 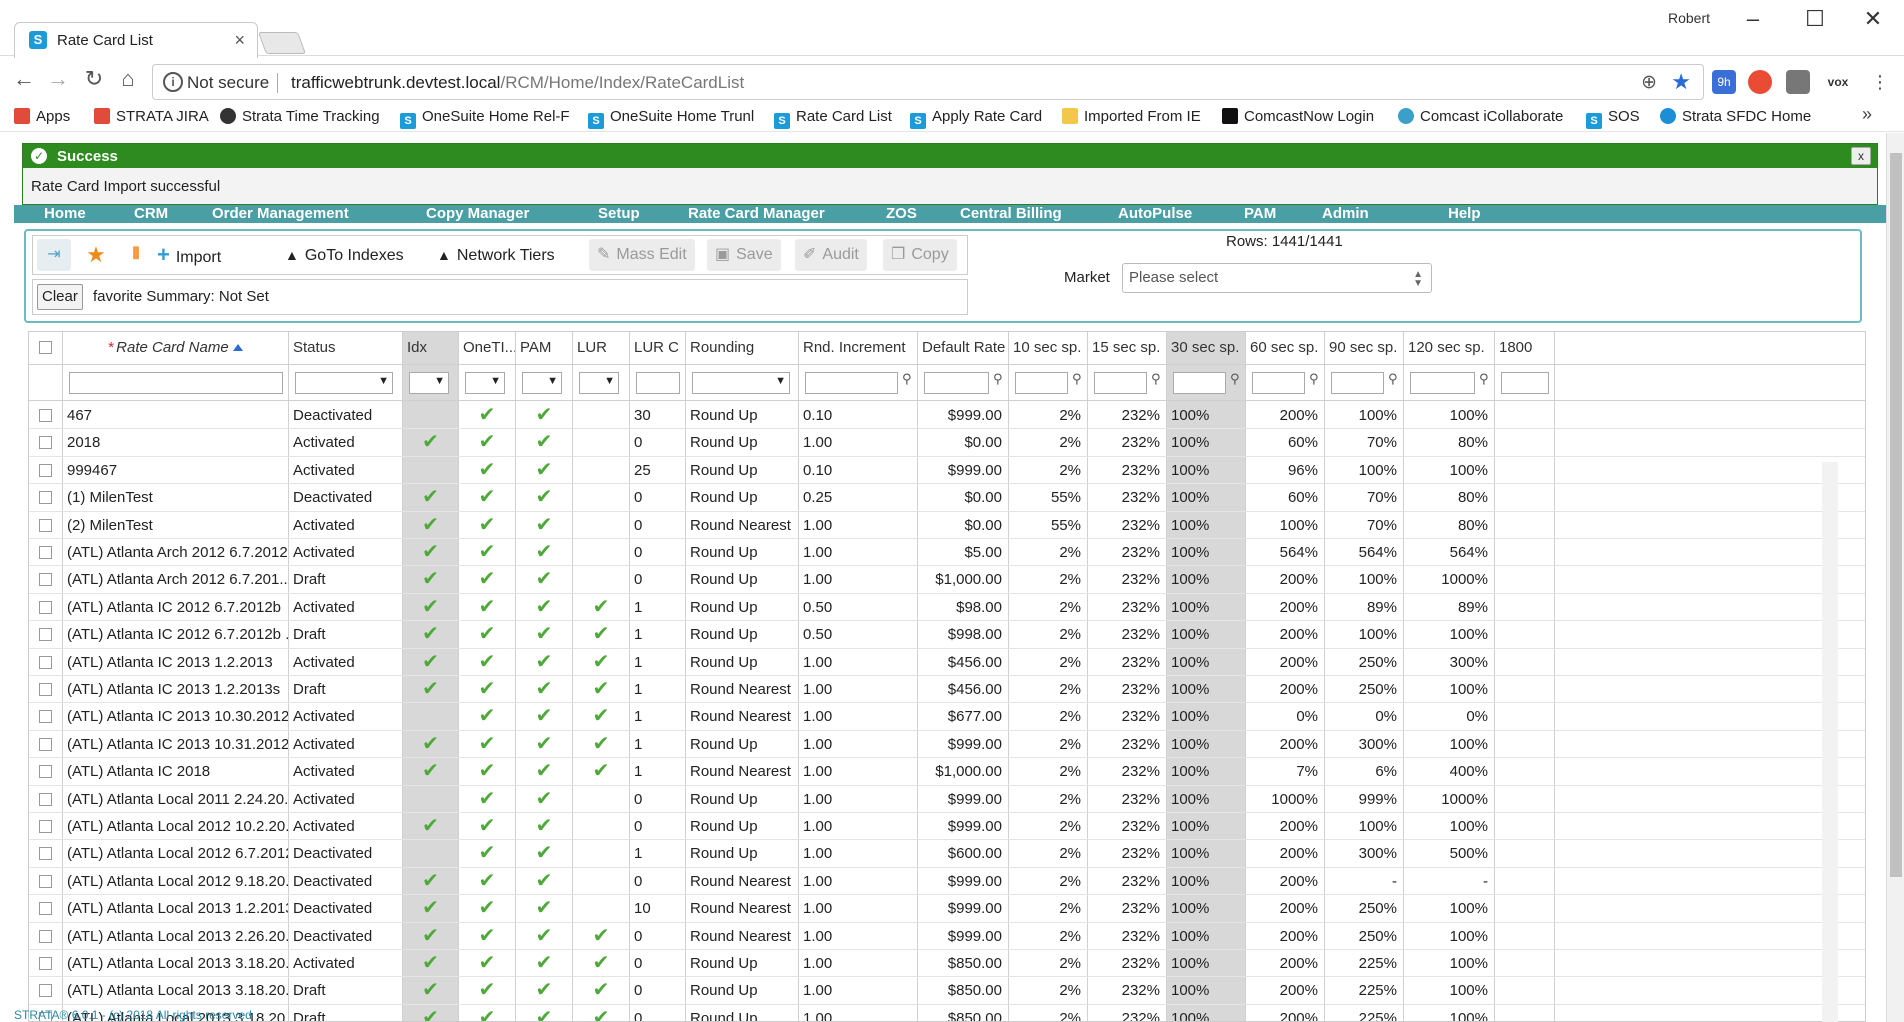 What do you see at coordinates (1048, 348) in the screenshot?
I see `column-header-s10: 10 sec sp.` at bounding box center [1048, 348].